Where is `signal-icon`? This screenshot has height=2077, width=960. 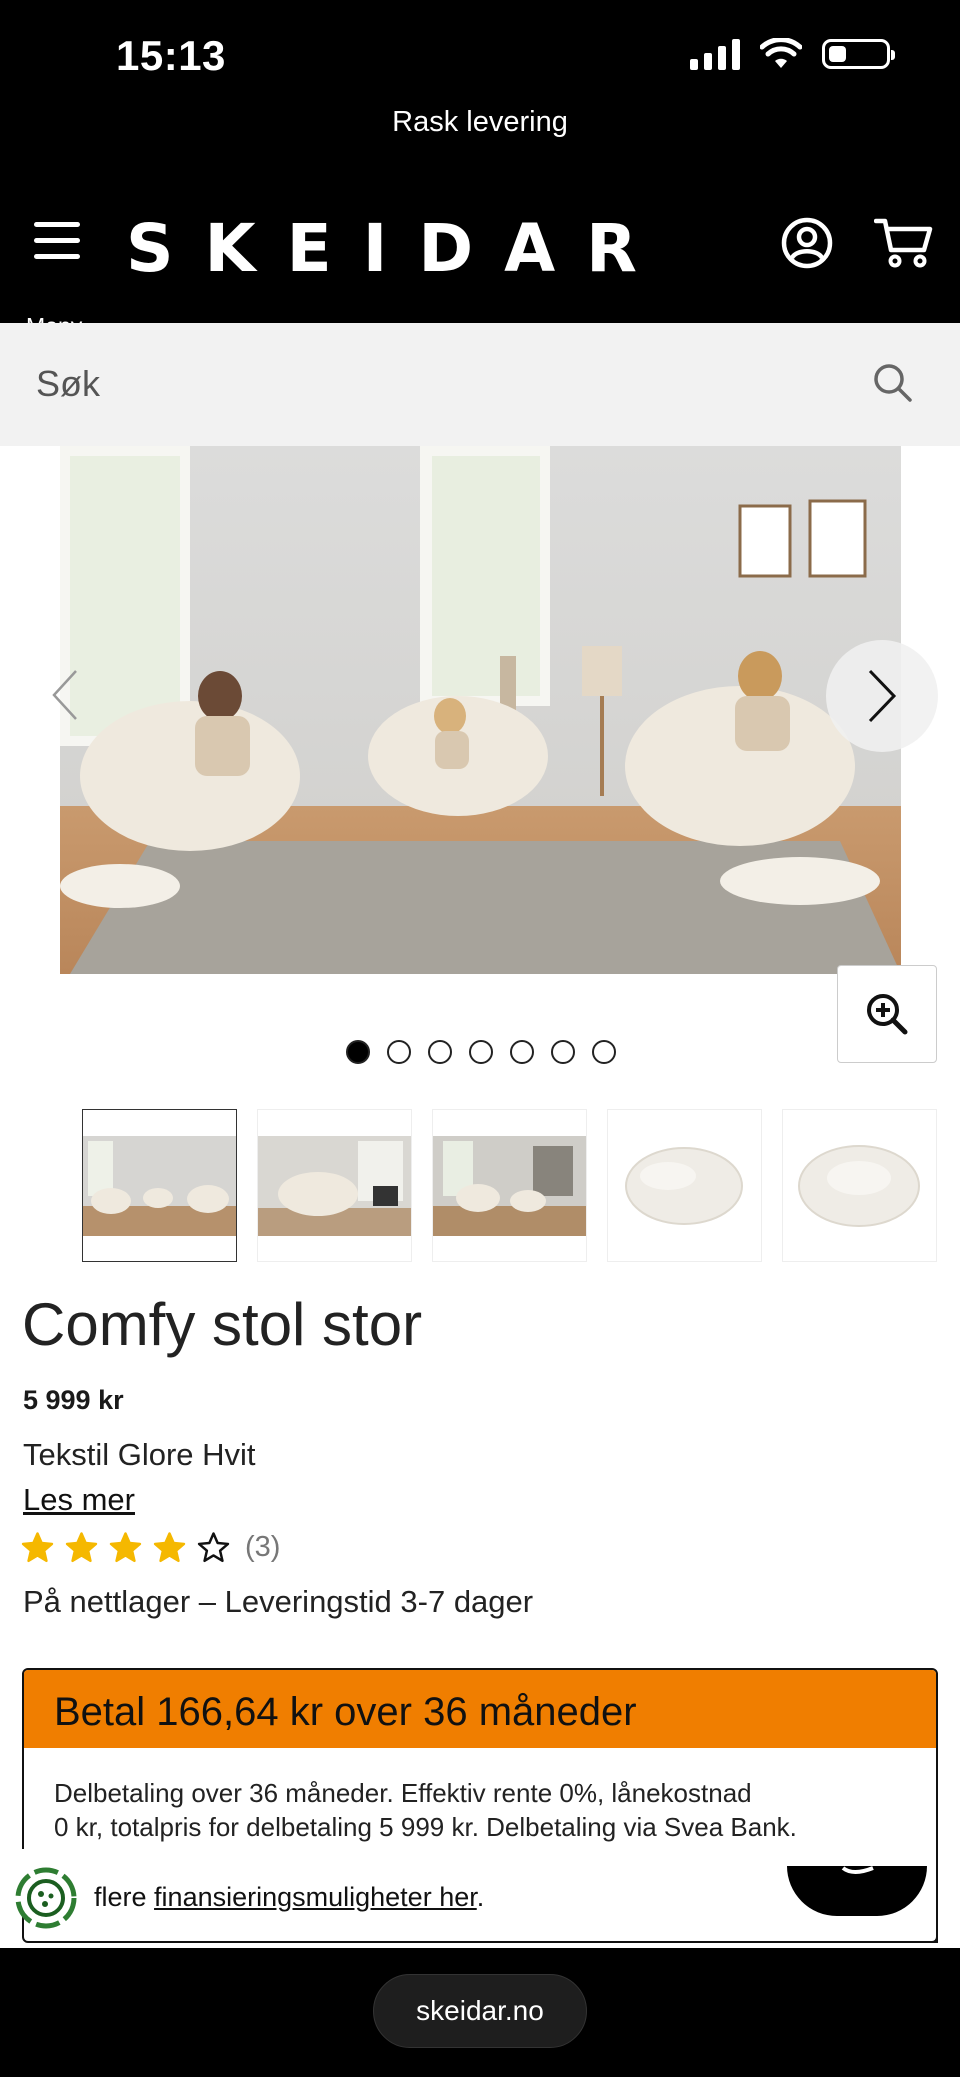 signal-icon is located at coordinates (715, 54).